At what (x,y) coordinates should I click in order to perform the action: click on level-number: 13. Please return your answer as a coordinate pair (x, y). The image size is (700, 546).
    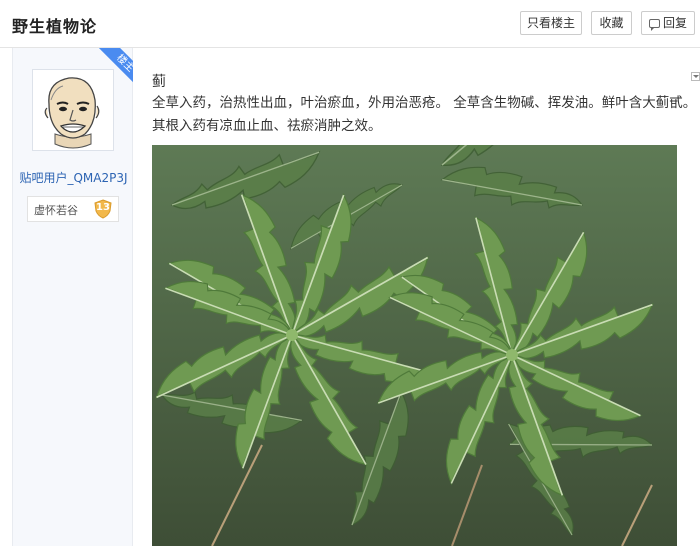
    Looking at the image, I should click on (103, 207).